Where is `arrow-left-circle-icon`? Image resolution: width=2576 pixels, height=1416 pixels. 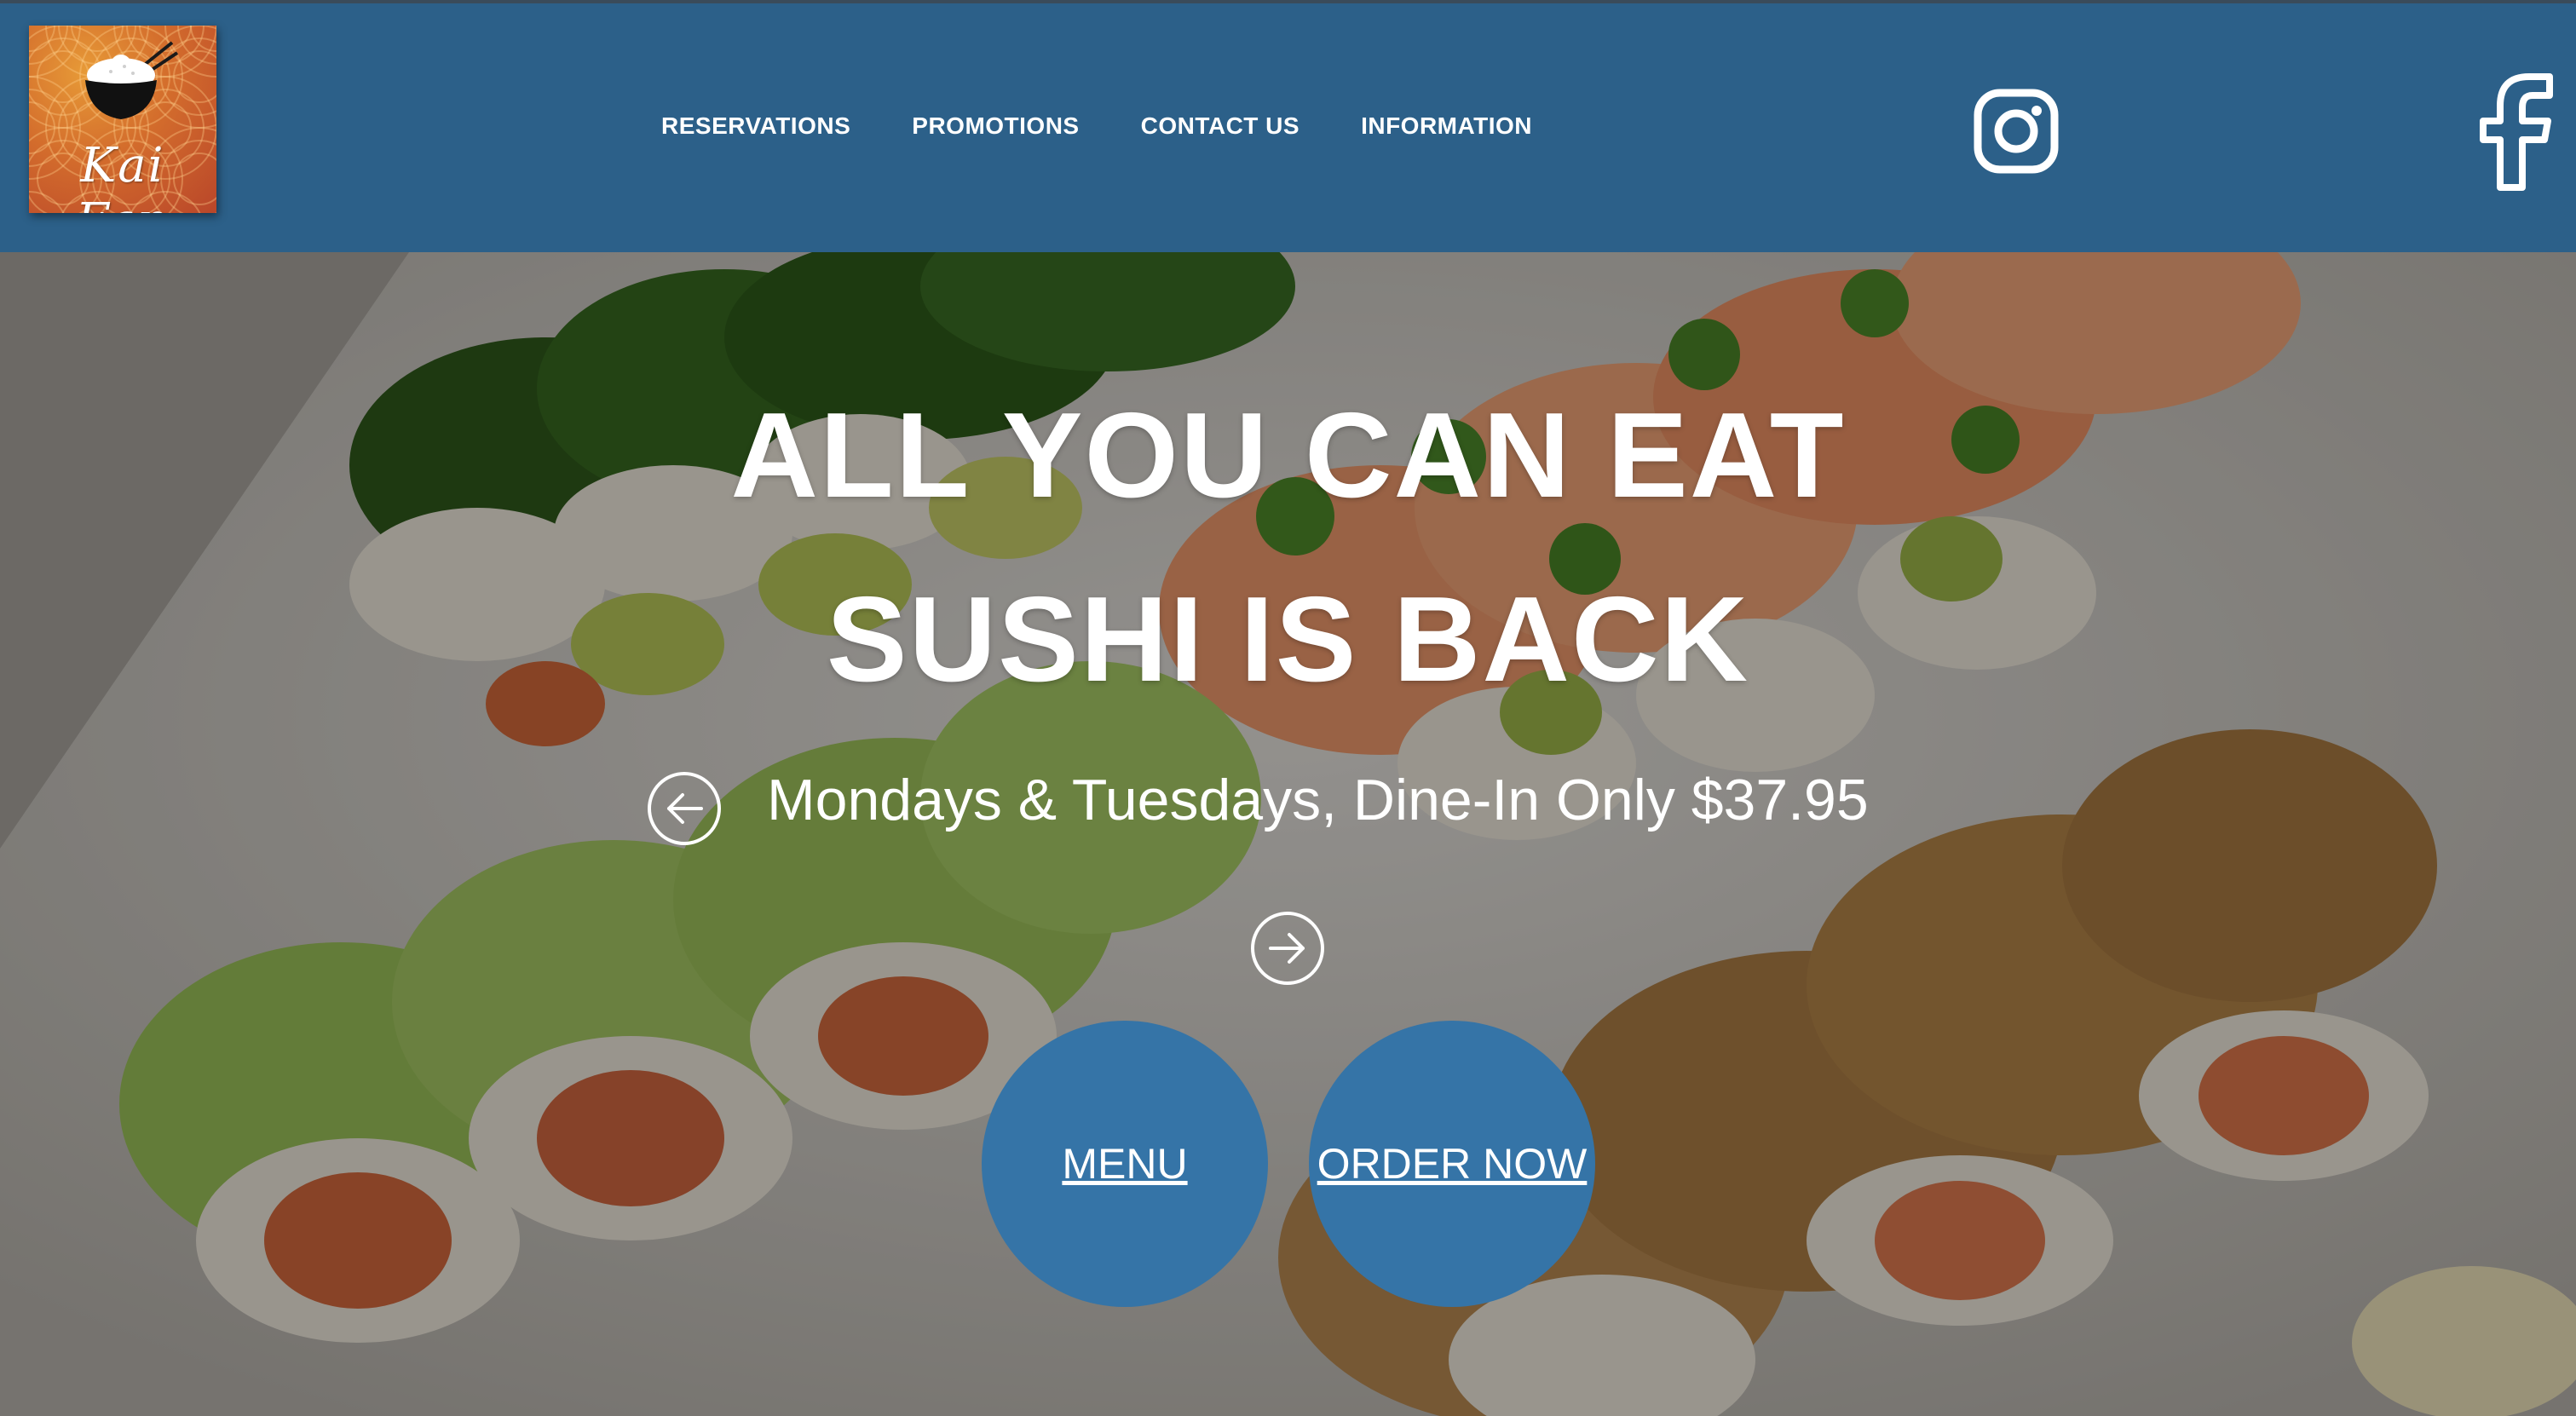
arrow-left-circle-icon is located at coordinates (685, 808).